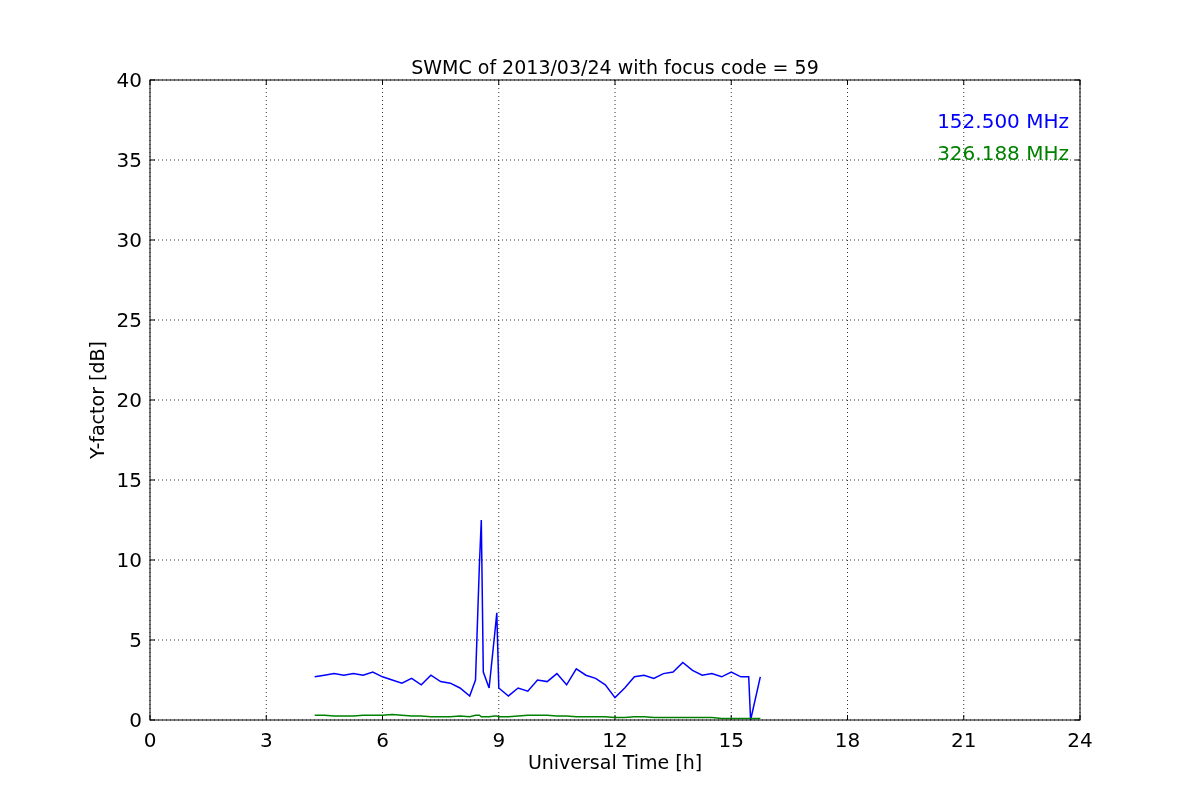 This screenshot has height=800, width=1200. I want to click on x-tick-label: 6, so click(382, 740).